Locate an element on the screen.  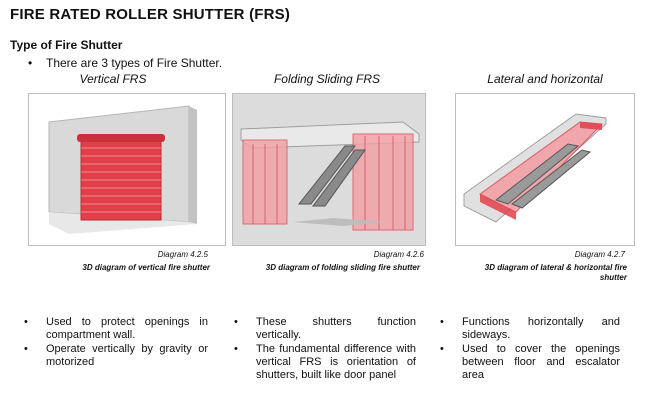
diagram-folding-sliding-shutter is located at coordinates (329, 169).